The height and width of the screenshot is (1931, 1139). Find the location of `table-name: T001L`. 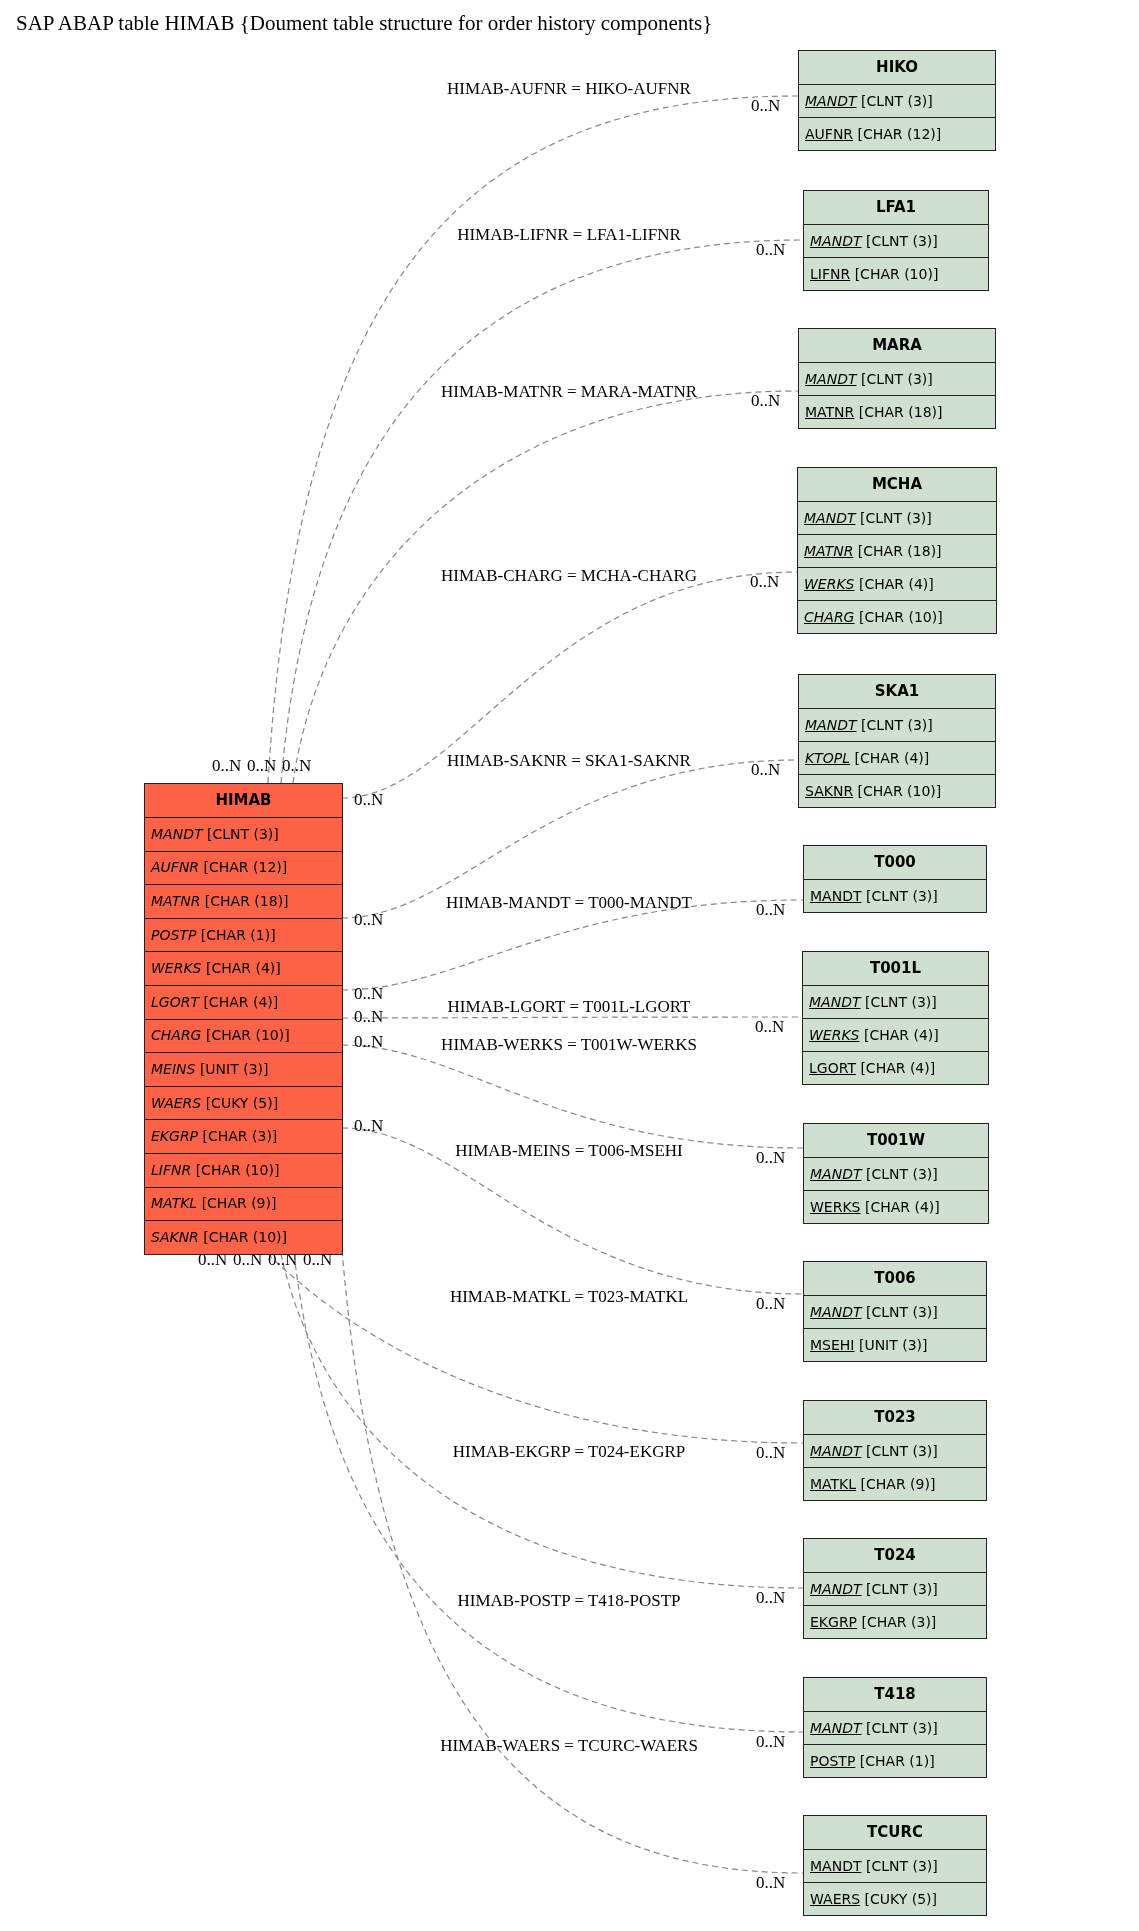

table-name: T001L is located at coordinates (895, 969).